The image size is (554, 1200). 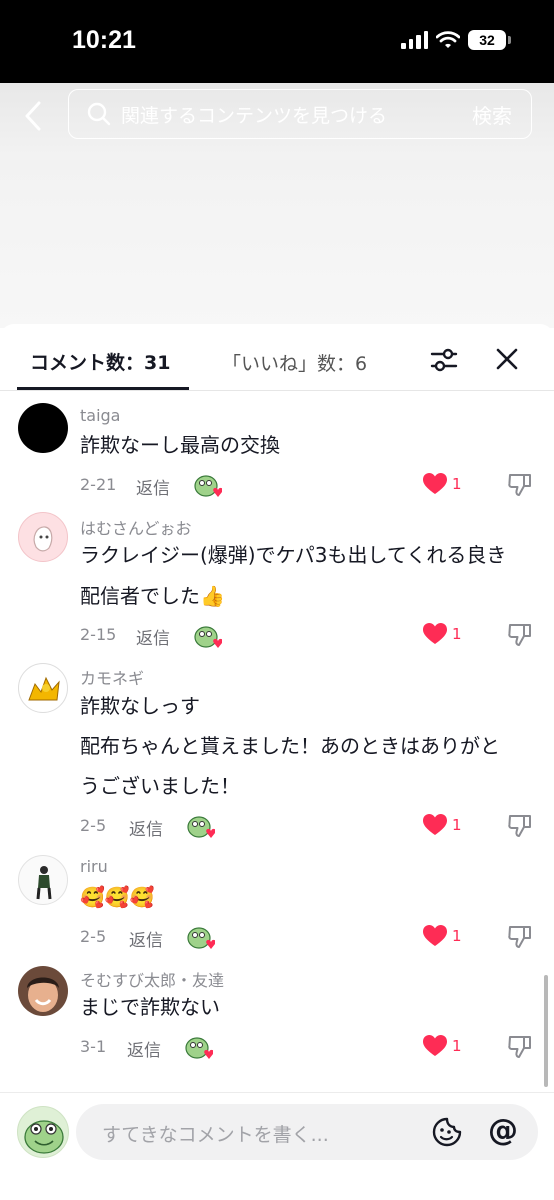 What do you see at coordinates (492, 114) in the screenshot?
I see `search-button: 検索` at bounding box center [492, 114].